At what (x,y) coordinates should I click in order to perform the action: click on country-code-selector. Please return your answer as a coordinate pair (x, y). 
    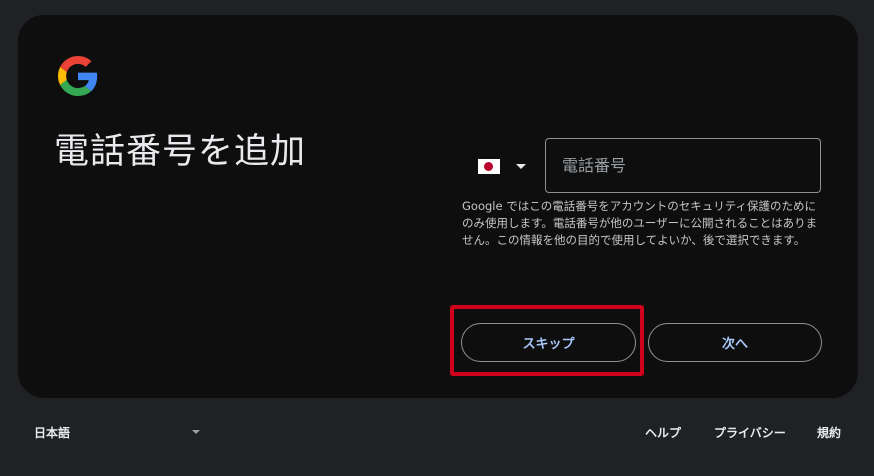
    Looking at the image, I should click on (504, 166).